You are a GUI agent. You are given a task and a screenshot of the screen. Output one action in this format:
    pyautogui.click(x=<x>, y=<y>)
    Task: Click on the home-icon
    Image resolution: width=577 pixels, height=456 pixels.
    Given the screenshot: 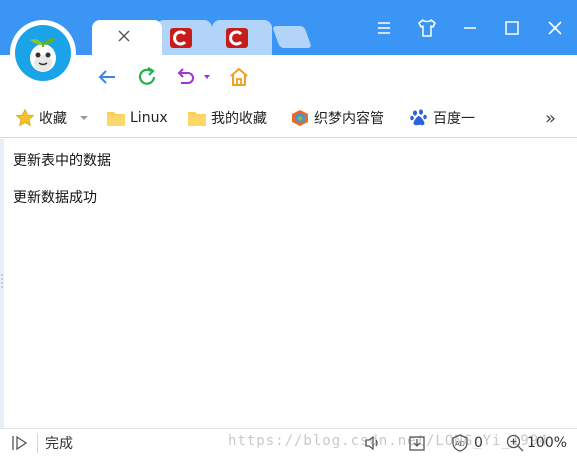 What is the action you would take?
    pyautogui.click(x=239, y=77)
    